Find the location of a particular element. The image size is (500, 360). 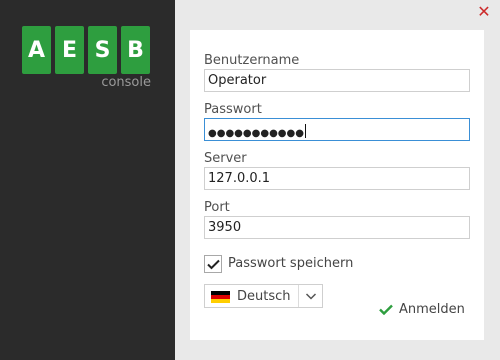

logo-tile-b: B is located at coordinates (135, 50).